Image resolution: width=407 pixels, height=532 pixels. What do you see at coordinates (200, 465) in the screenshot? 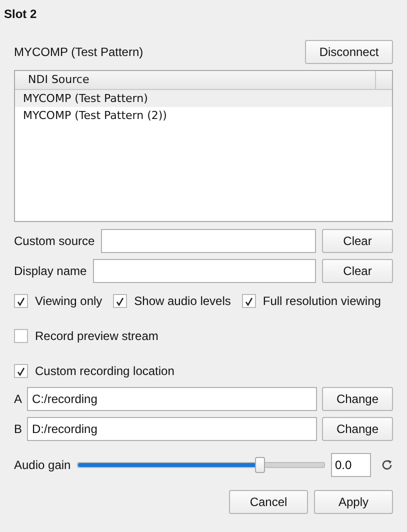
I see `gain-slider` at bounding box center [200, 465].